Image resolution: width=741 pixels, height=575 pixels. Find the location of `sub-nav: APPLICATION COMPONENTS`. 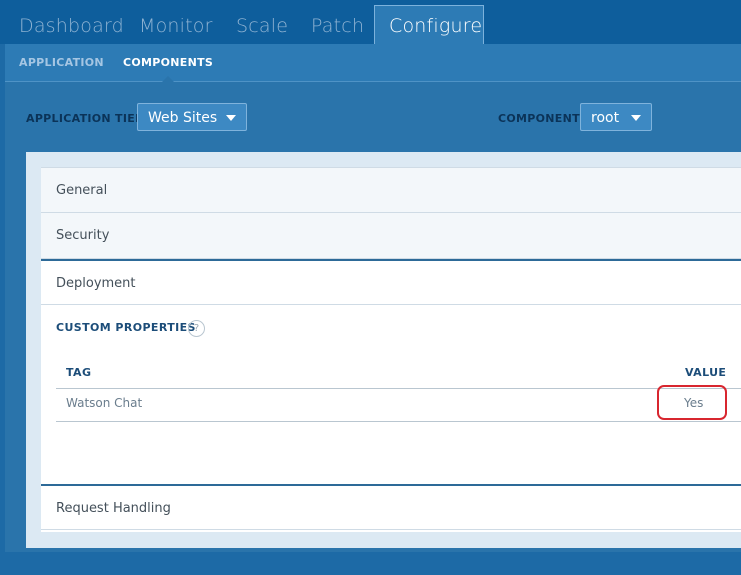

sub-nav: APPLICATION COMPONENTS is located at coordinates (373, 63).